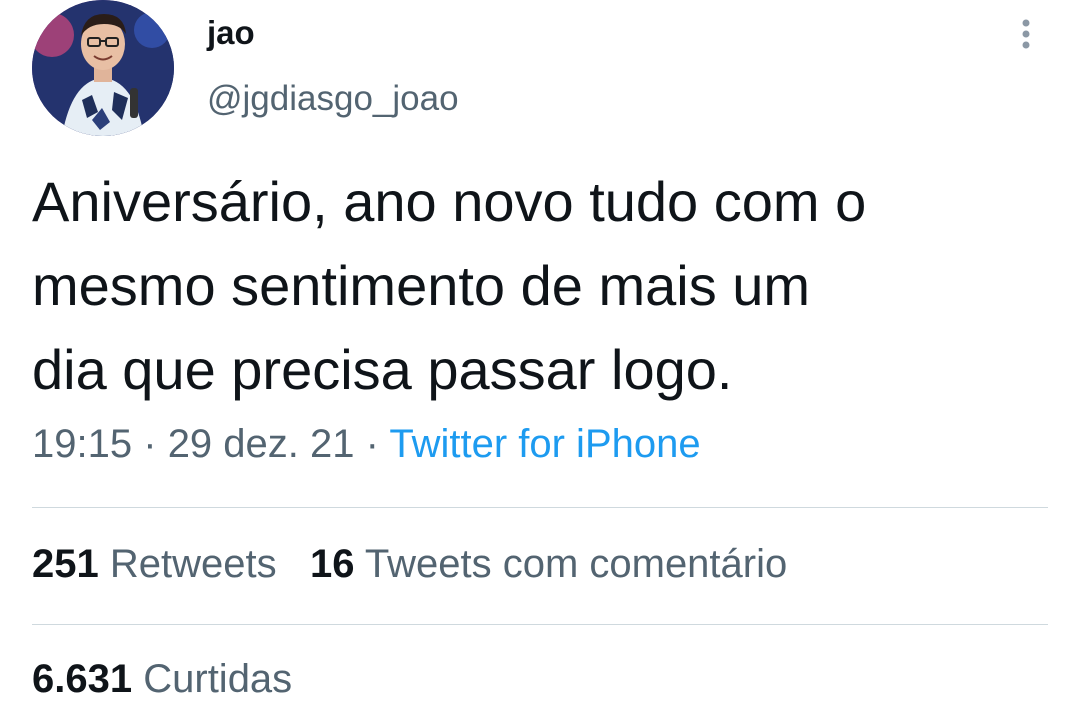  I want to click on user-display-name: jao, so click(231, 33).